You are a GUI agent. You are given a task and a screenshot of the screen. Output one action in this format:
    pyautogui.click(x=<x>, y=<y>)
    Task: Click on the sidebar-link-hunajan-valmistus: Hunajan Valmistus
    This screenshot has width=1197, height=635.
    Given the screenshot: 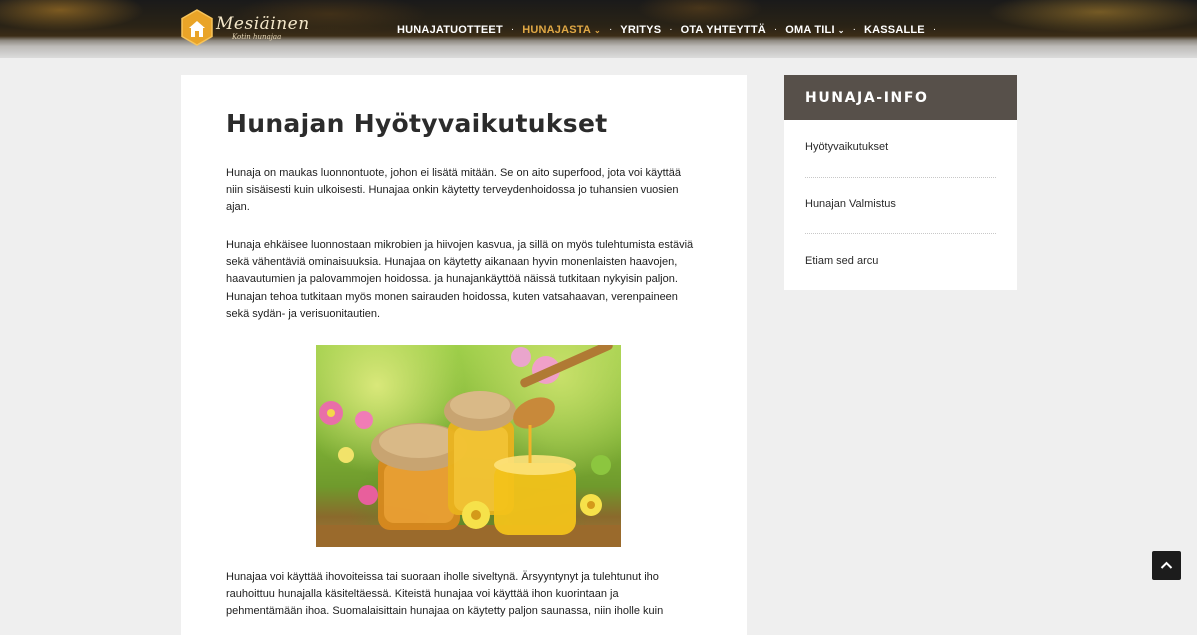 What is the action you would take?
    pyautogui.click(x=850, y=204)
    